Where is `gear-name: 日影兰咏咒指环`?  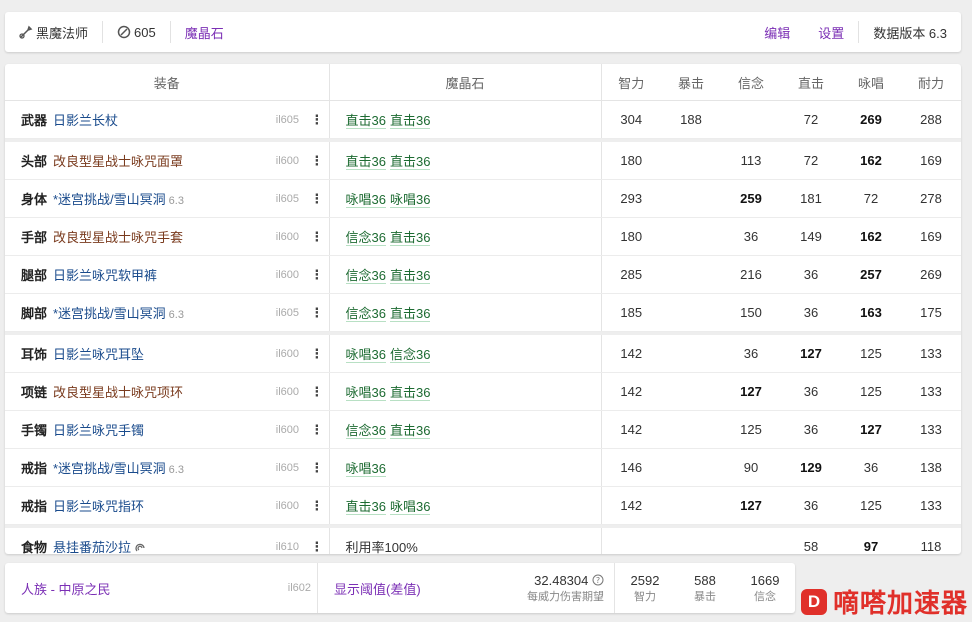 gear-name: 日影兰咏咒指环 is located at coordinates (157, 505).